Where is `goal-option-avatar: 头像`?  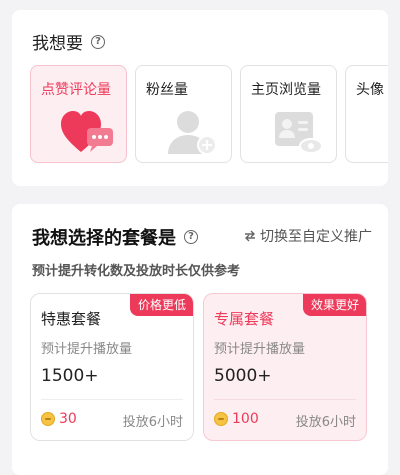
goal-option-avatar: 头像 is located at coordinates (366, 114).